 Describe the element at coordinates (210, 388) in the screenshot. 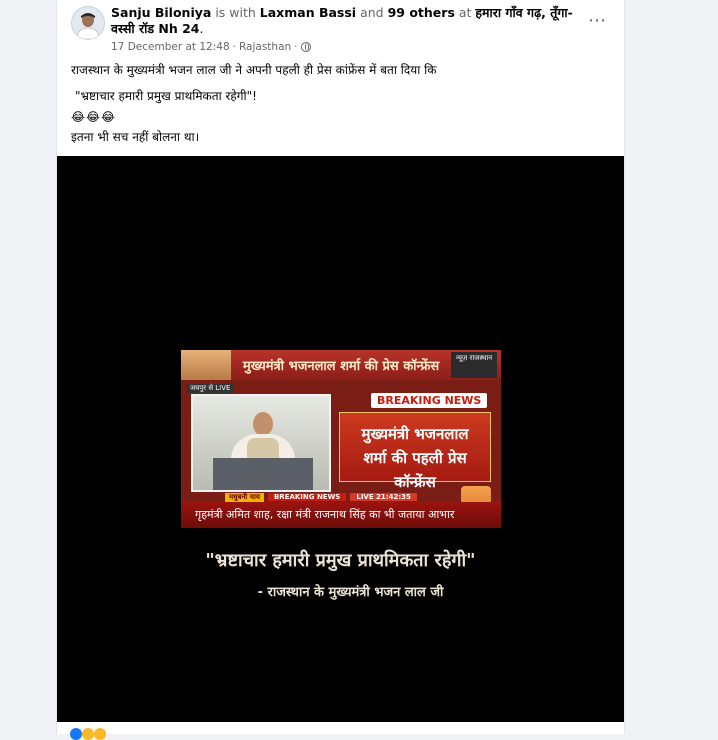

I see `live-tag: जयपुर से LIVE` at that location.